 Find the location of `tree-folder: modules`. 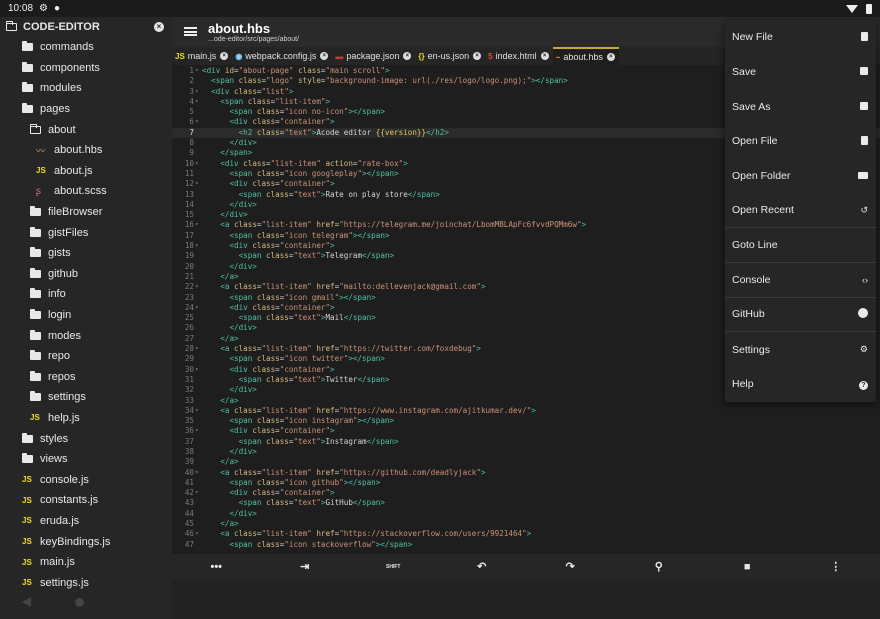

tree-folder: modules is located at coordinates (86, 88).